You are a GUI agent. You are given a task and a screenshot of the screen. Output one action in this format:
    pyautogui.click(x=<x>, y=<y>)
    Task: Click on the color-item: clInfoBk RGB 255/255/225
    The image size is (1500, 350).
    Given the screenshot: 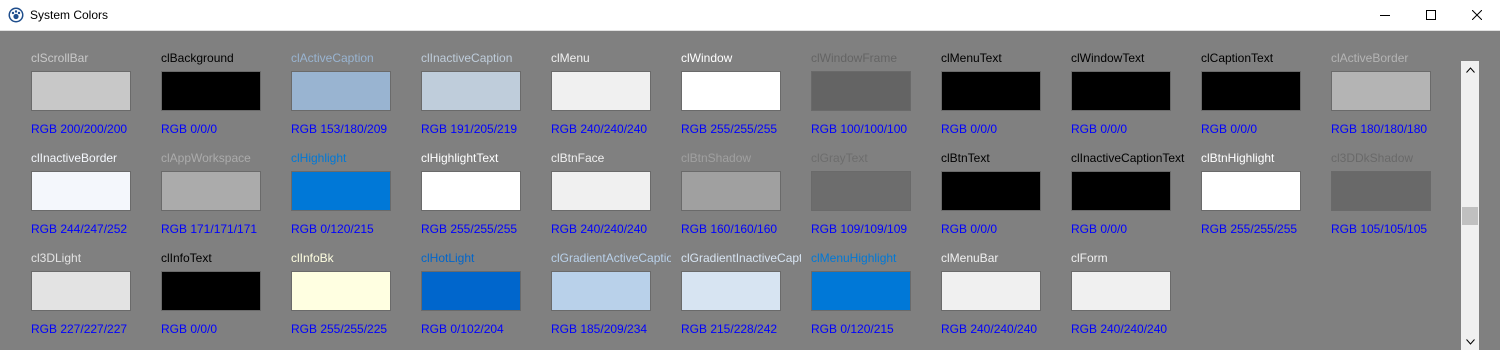 What is the action you would take?
    pyautogui.click(x=325, y=283)
    